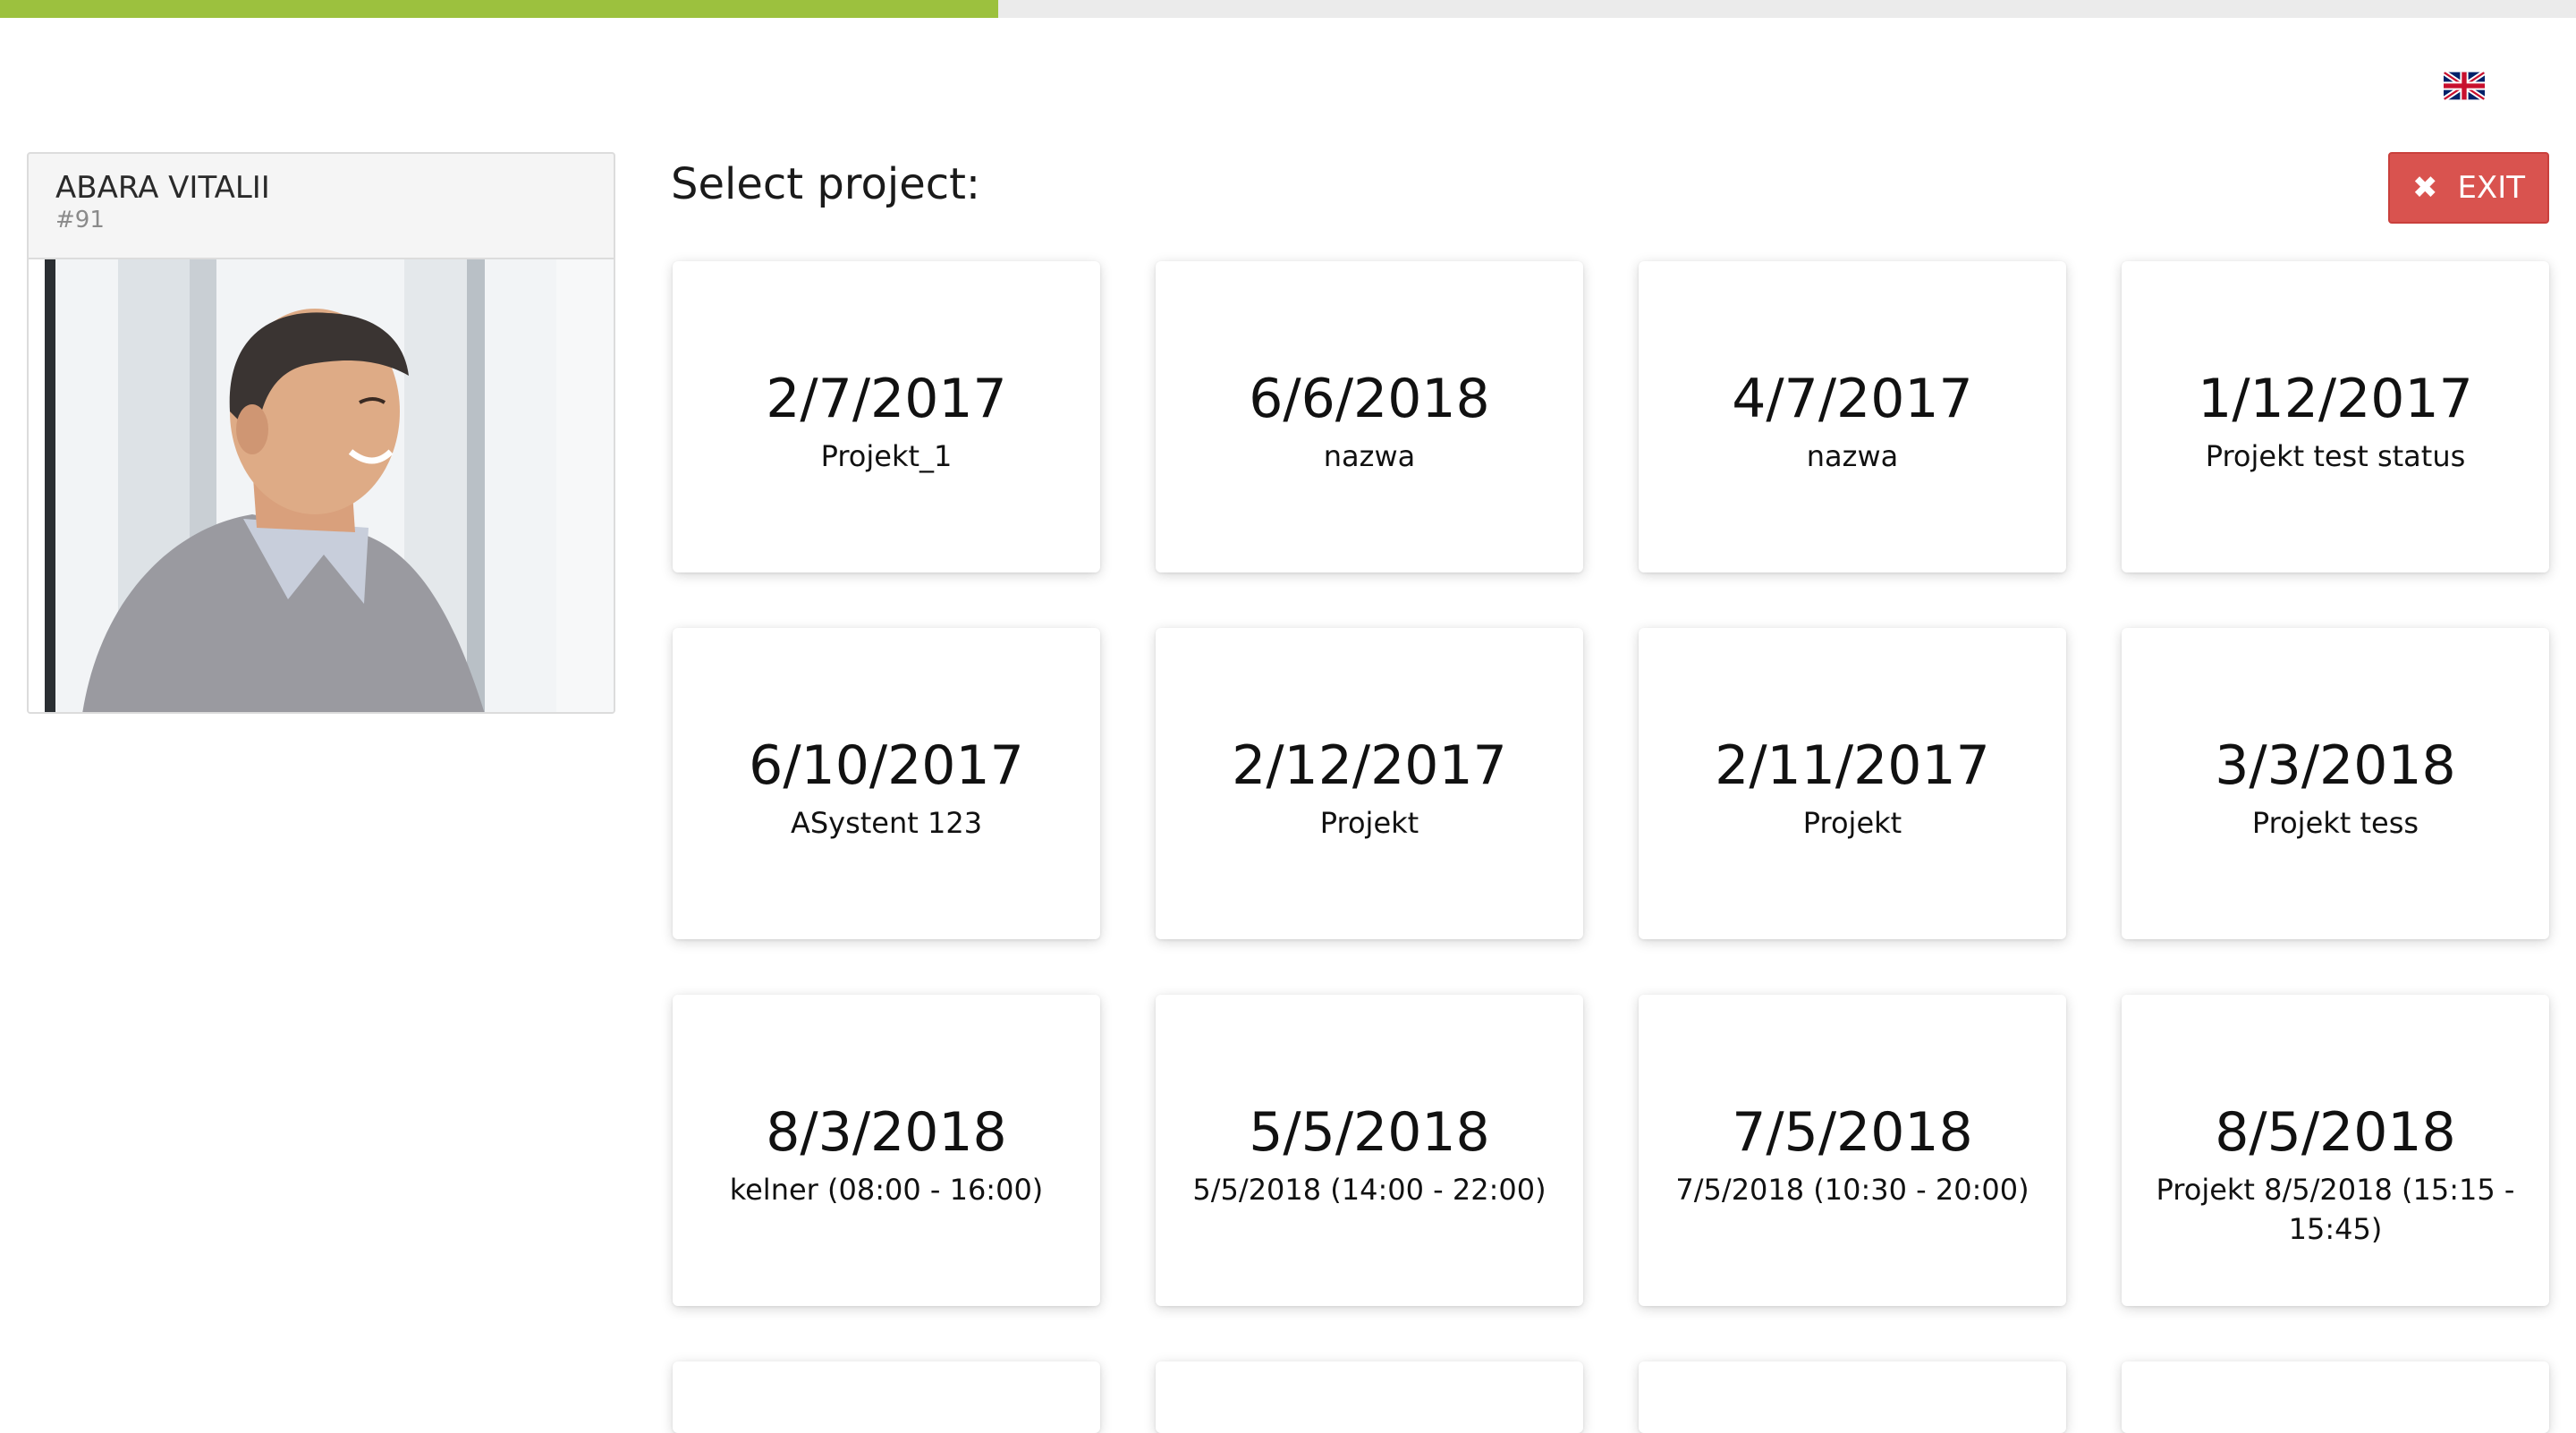  I want to click on project-date: 6/10/2017, so click(886, 765).